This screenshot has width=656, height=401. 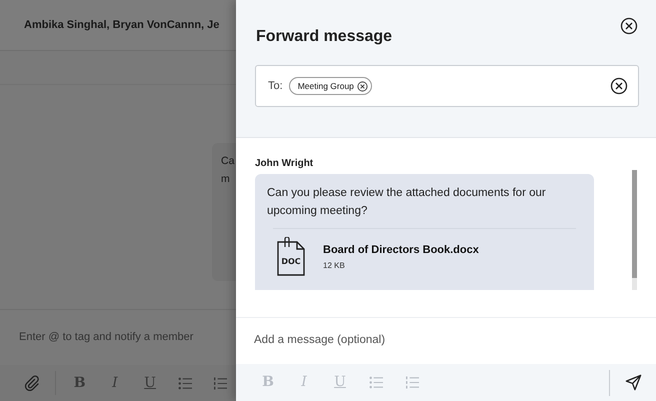 I want to click on clear-icon, so click(x=619, y=86).